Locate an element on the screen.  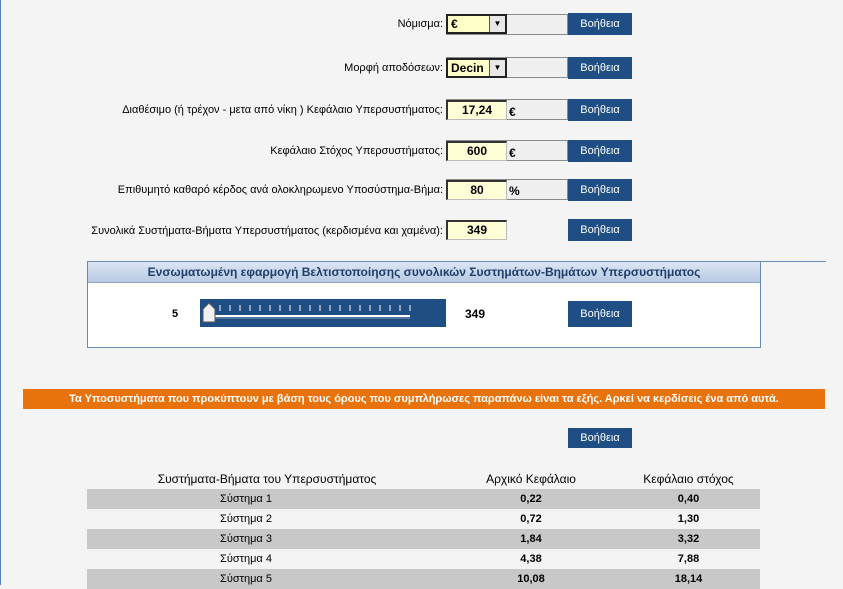
system-name: Σύστημα 5 is located at coordinates (246, 579).